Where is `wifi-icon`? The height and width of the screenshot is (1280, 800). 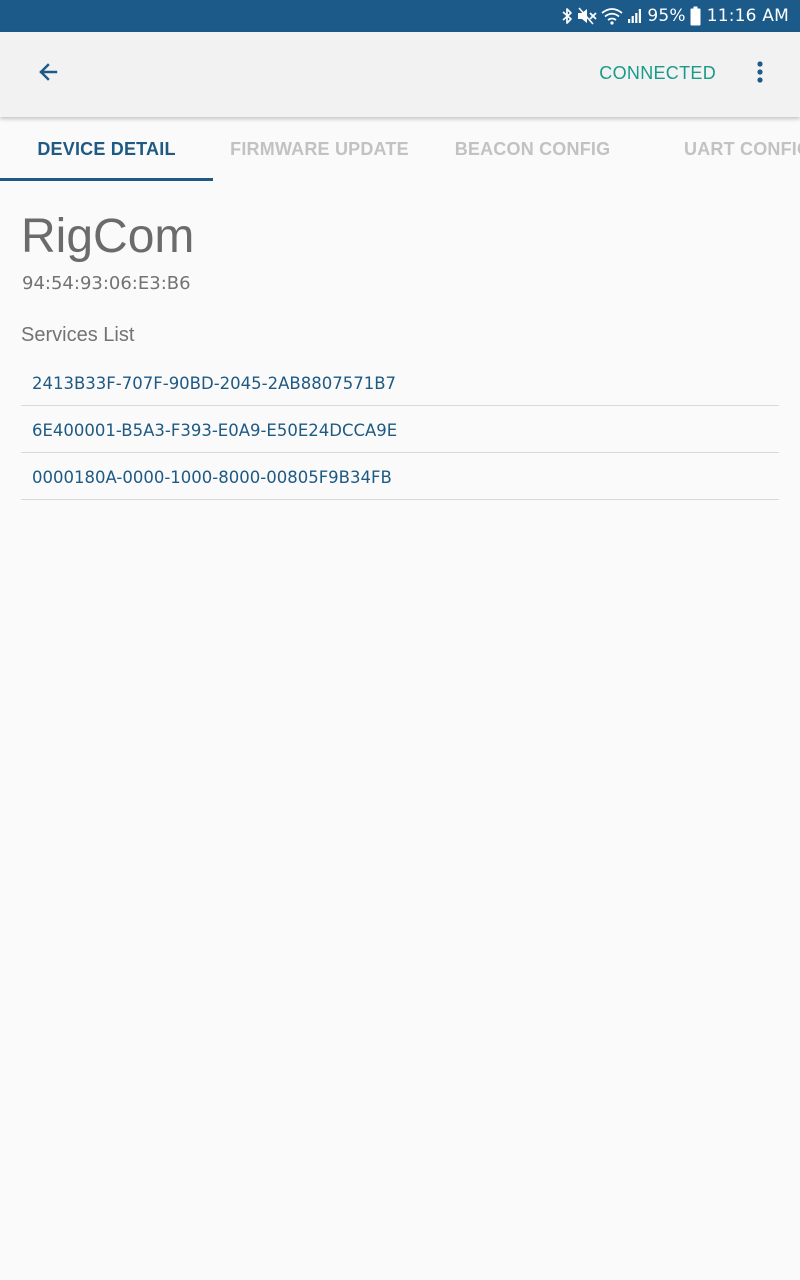
wifi-icon is located at coordinates (612, 16).